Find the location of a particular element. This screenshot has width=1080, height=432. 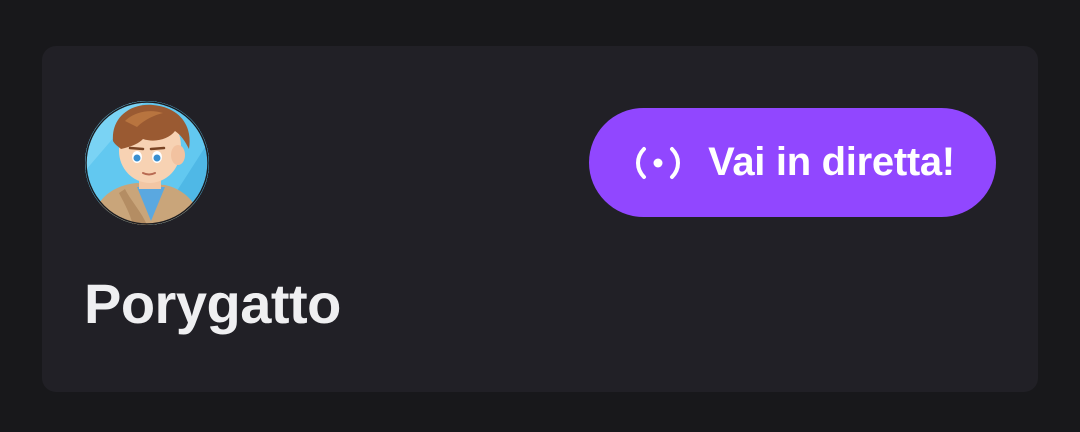

go-live-button: Vai in diretta! is located at coordinates (792, 162).